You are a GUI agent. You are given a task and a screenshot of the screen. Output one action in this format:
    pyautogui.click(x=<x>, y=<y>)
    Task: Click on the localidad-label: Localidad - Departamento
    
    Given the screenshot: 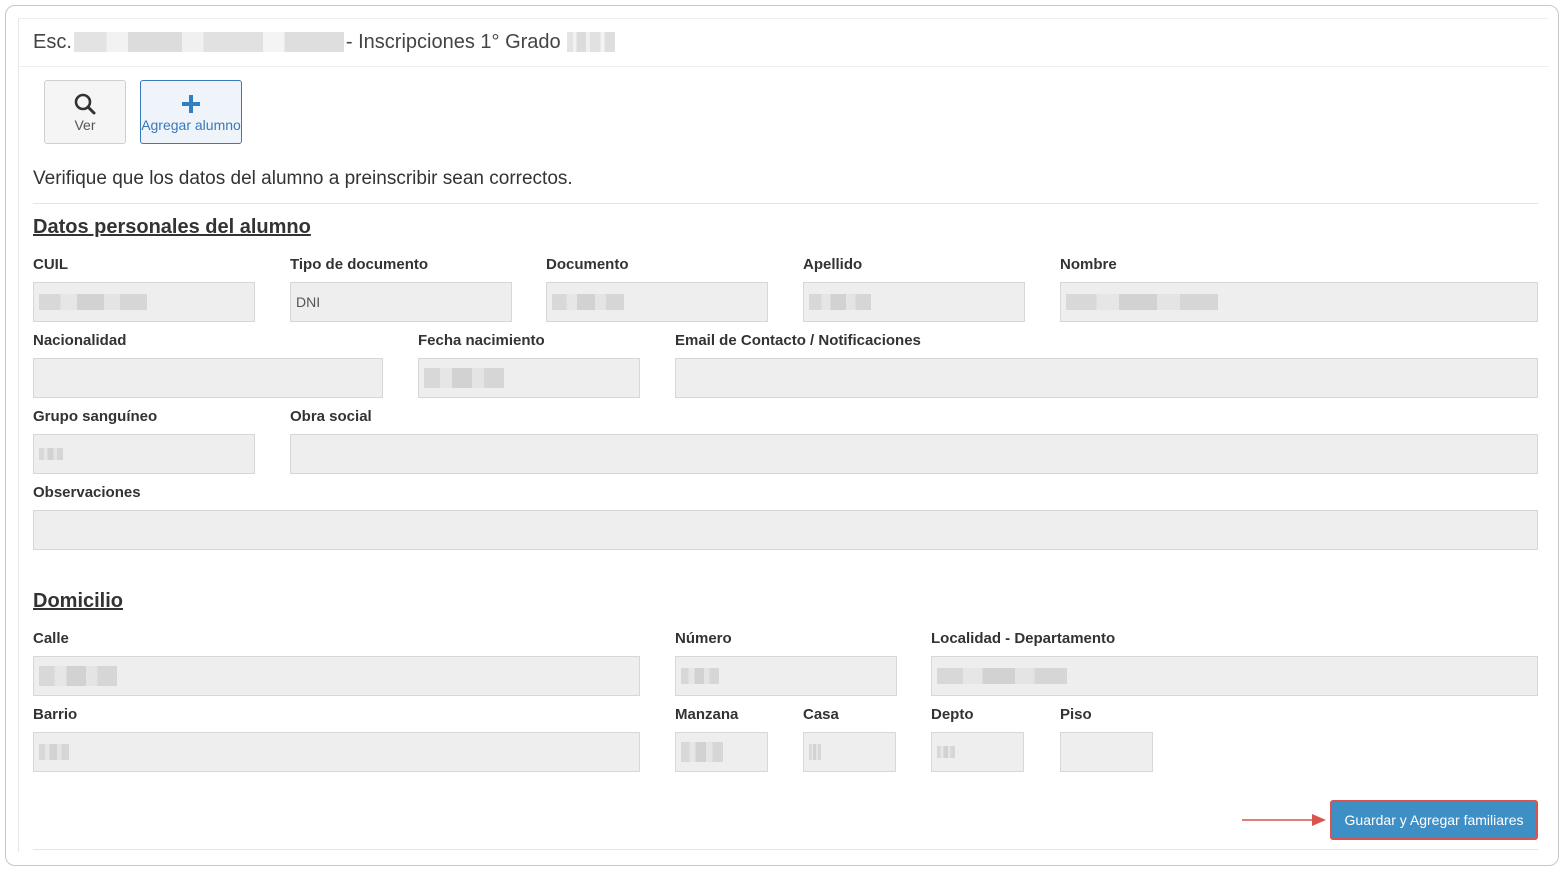 What is the action you would take?
    pyautogui.click(x=1023, y=638)
    